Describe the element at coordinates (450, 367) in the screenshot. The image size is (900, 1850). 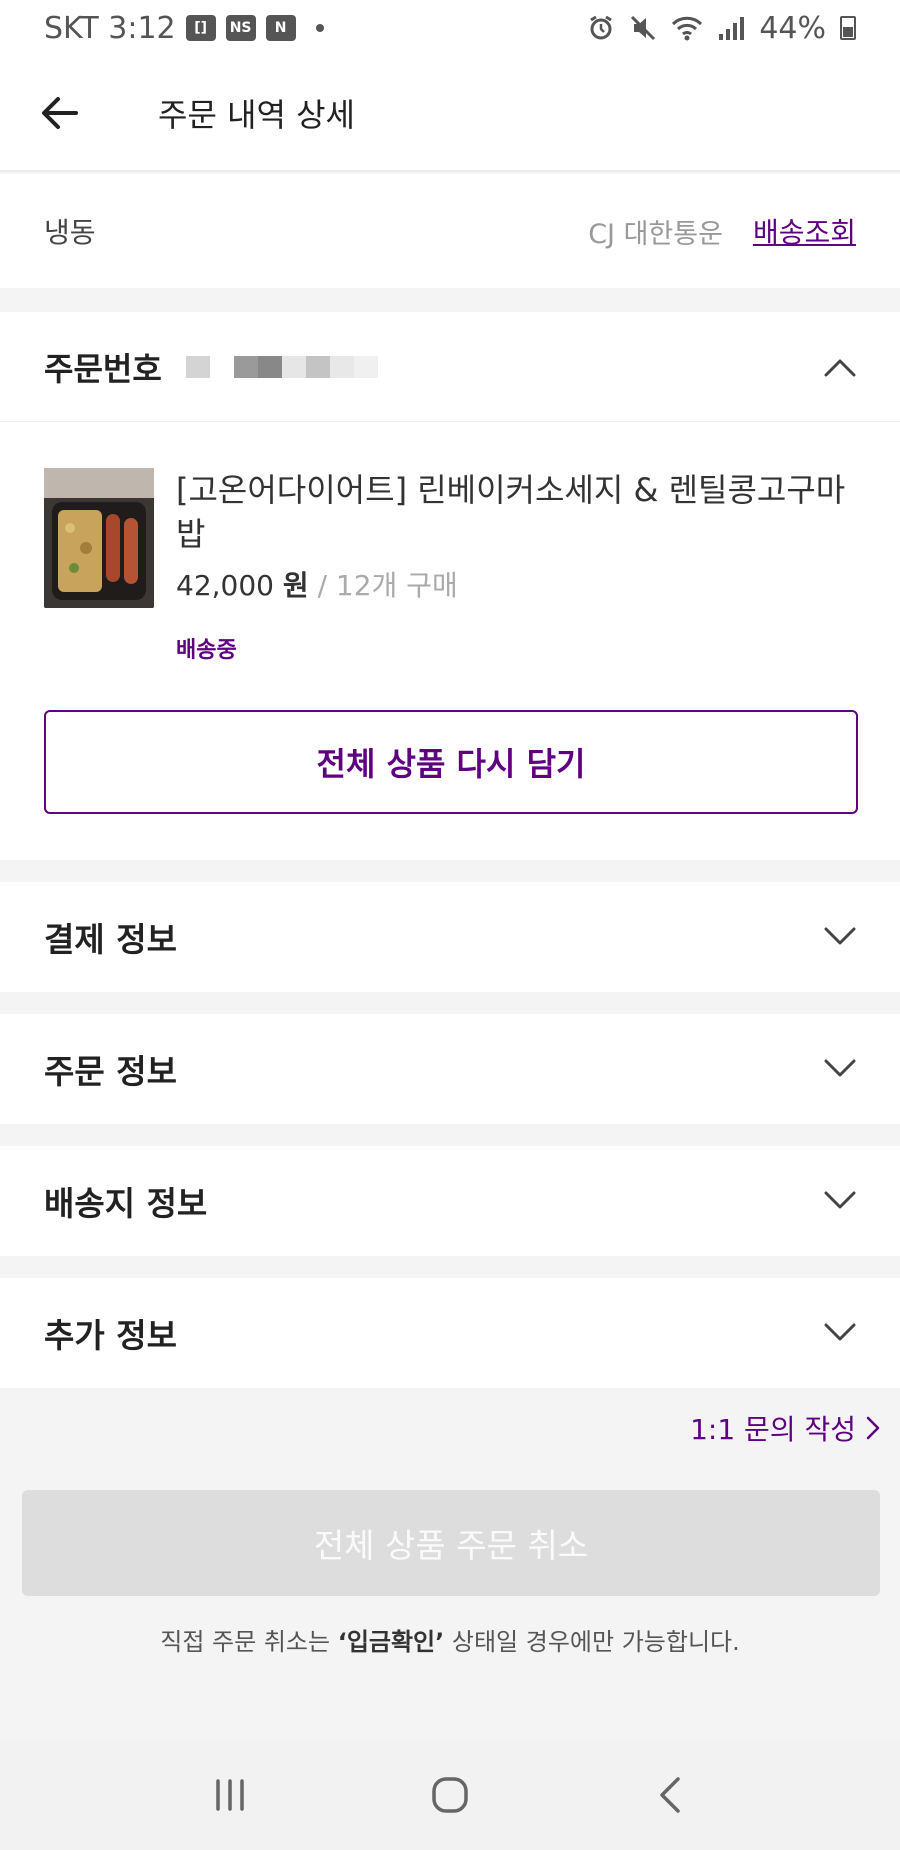
I see `order-header: 주문번호` at that location.